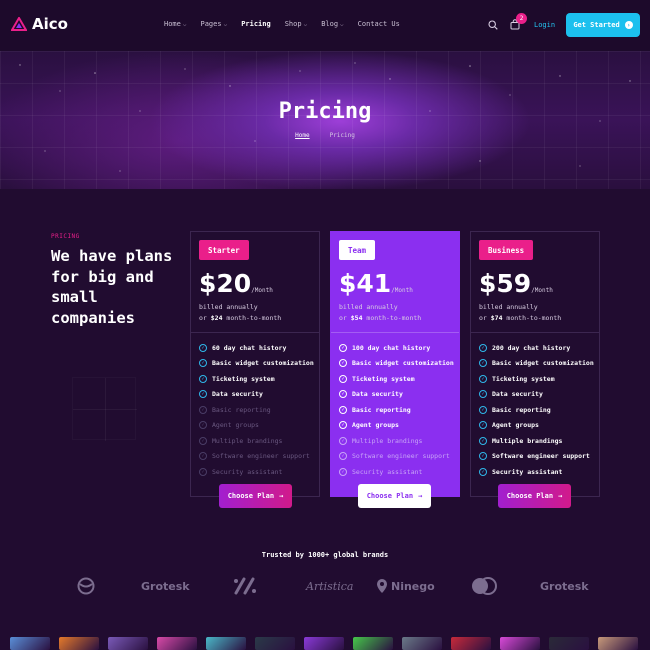  Describe the element at coordinates (293, 24) in the screenshot. I see `nav-label: Shop` at that location.